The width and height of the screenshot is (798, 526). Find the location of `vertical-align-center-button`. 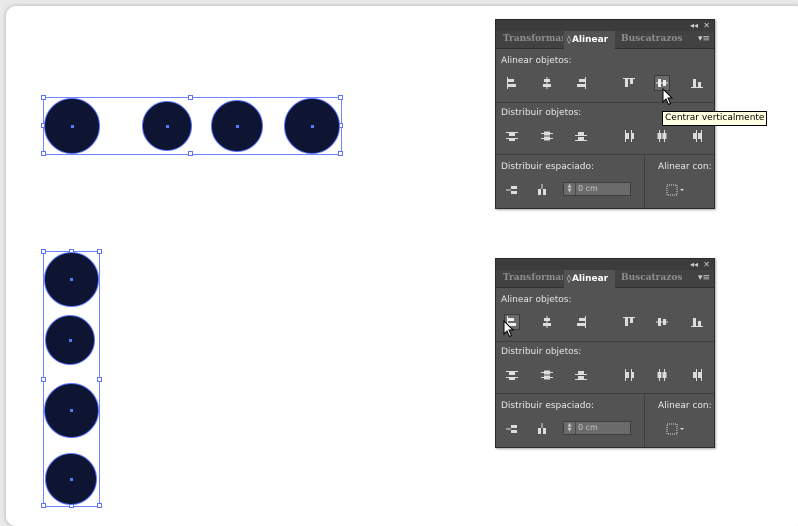

vertical-align-center-button is located at coordinates (662, 322).